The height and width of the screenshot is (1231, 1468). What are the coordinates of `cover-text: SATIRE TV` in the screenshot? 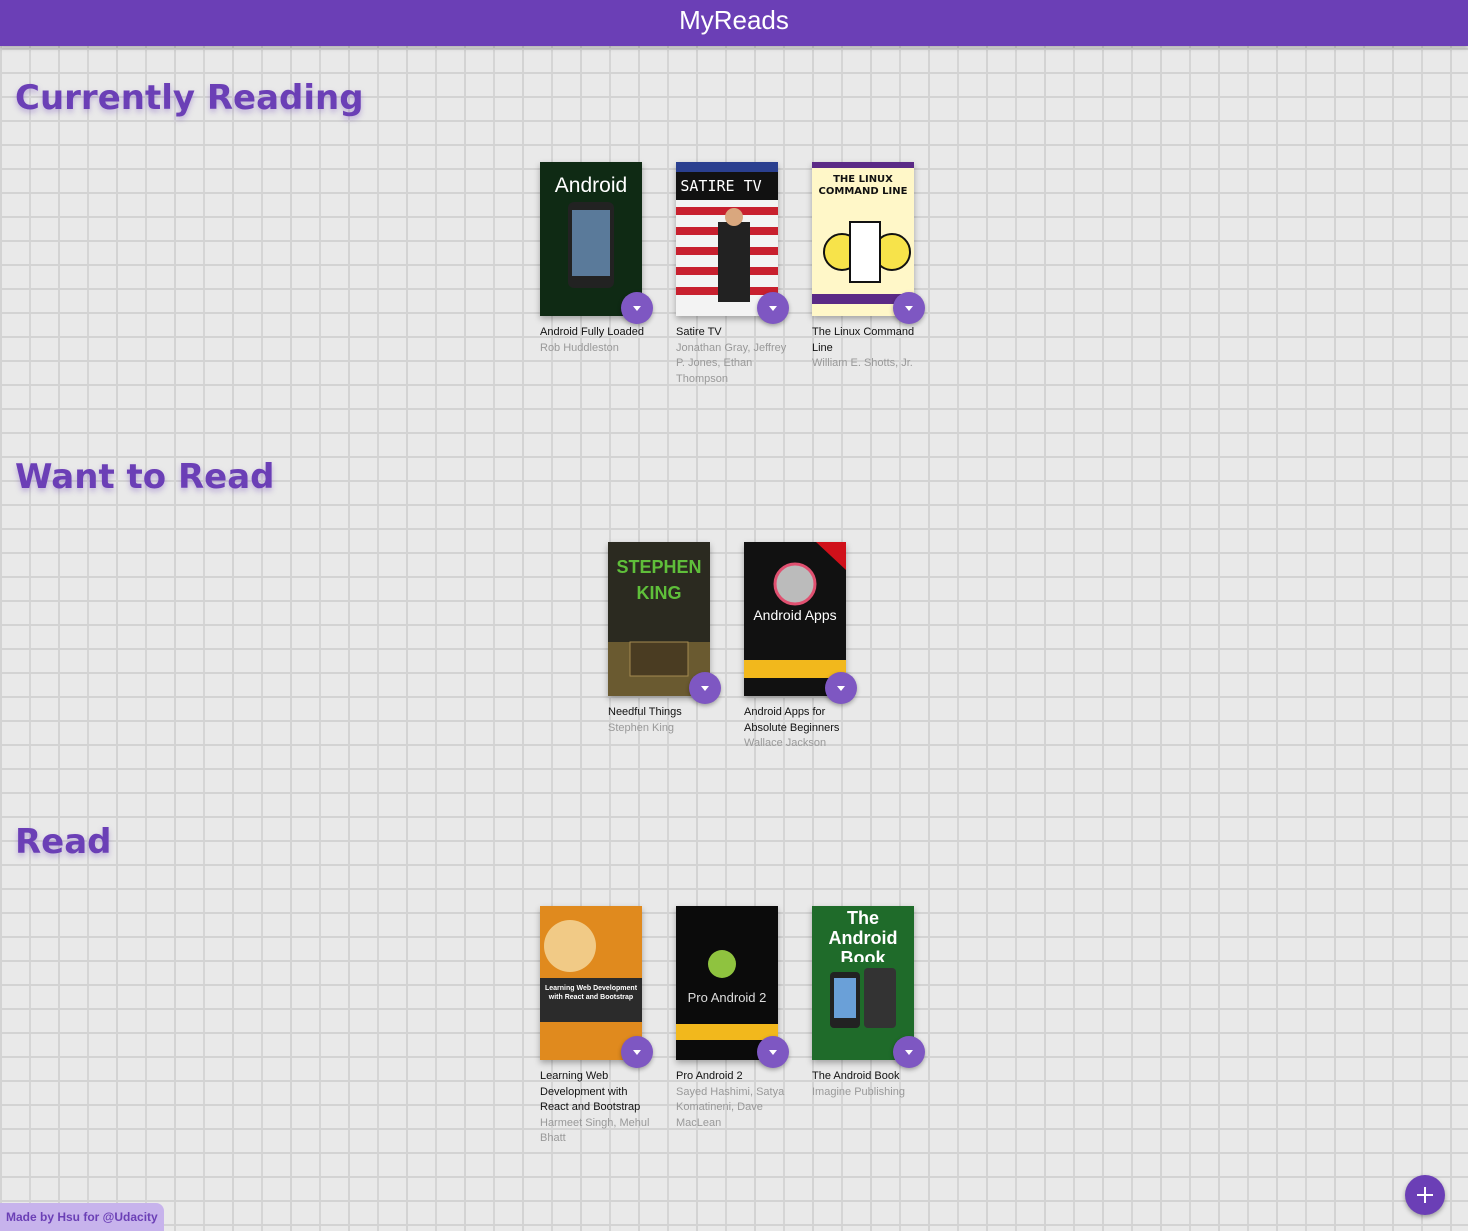 It's located at (720, 186).